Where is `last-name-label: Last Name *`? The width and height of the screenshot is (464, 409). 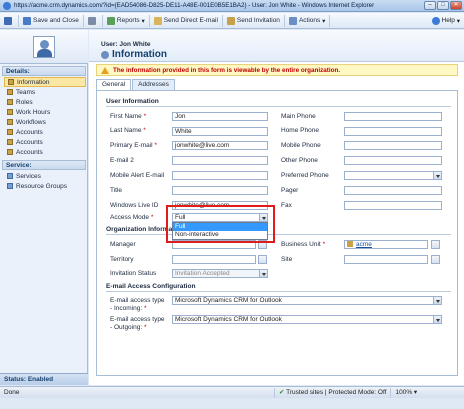
last-name-label: Last Name * is located at coordinates (128, 130).